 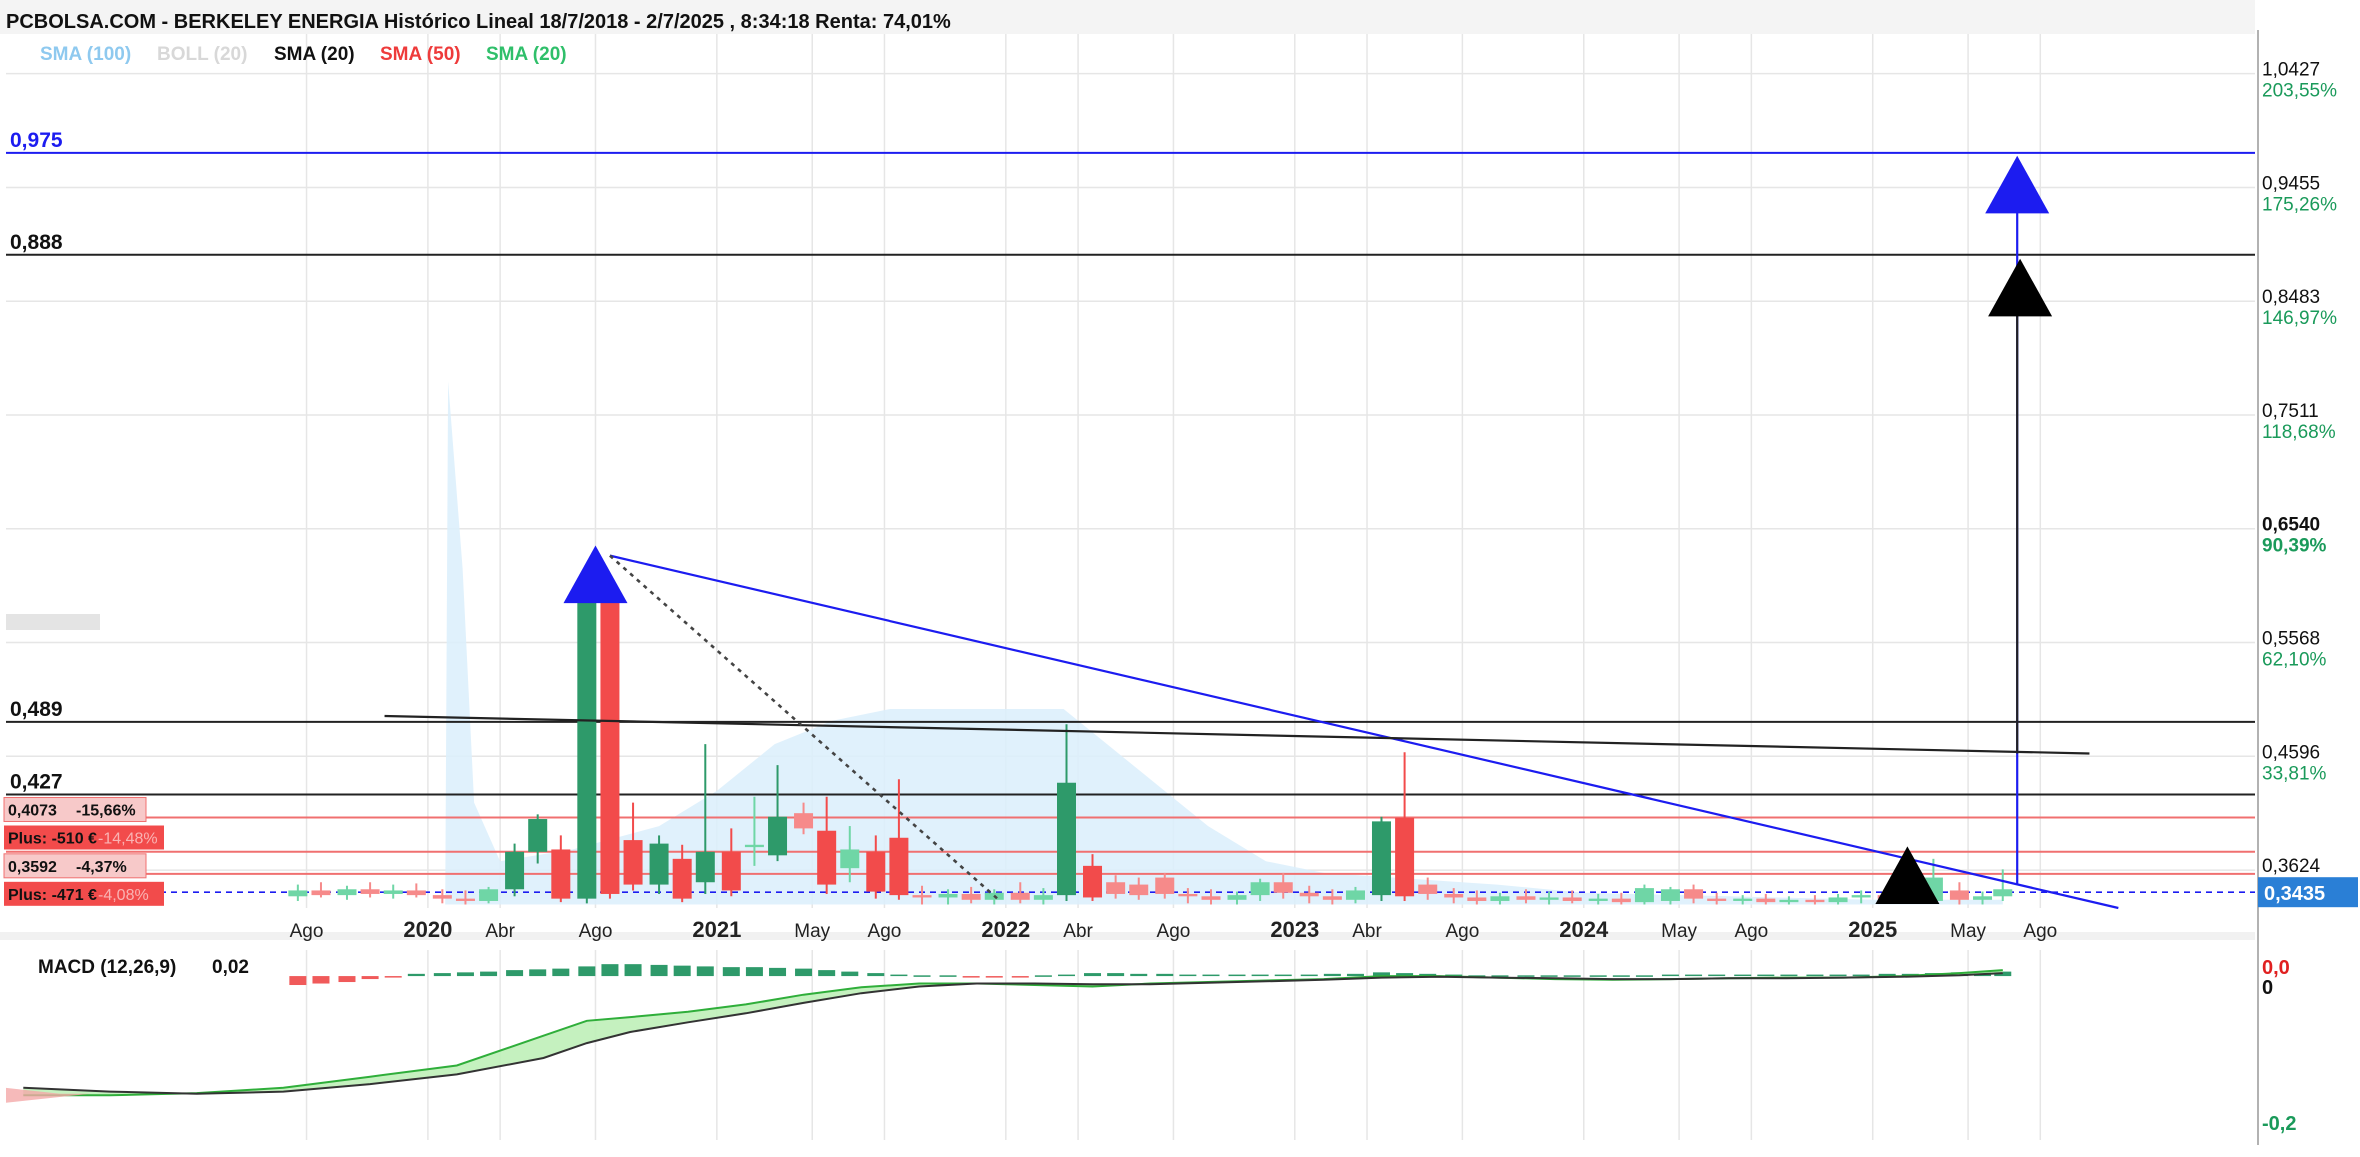 What do you see at coordinates (32, 867) in the screenshot?
I see `position-price: 0,3592` at bounding box center [32, 867].